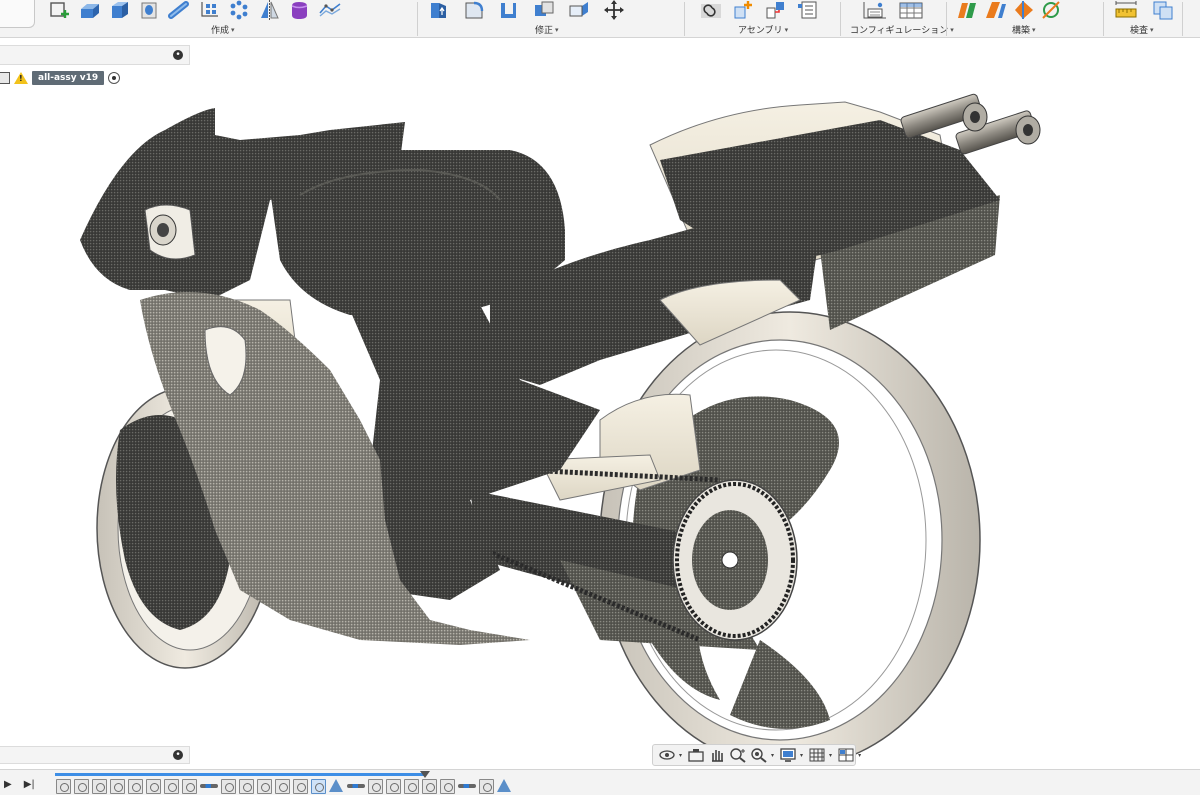  I want to click on pipe-icon, so click(179, 9).